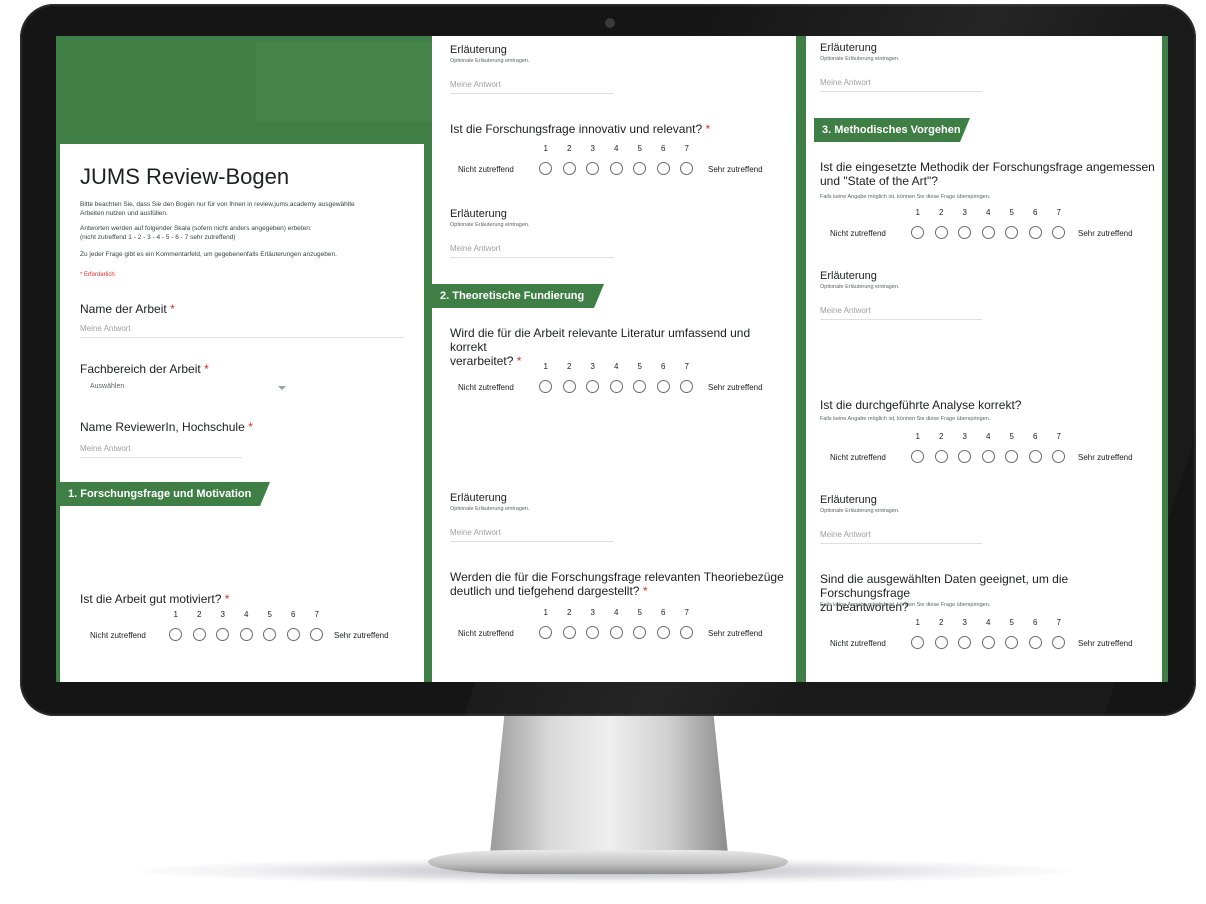  Describe the element at coordinates (97, 275) in the screenshot. I see `required-note: * Erforderlich` at that location.